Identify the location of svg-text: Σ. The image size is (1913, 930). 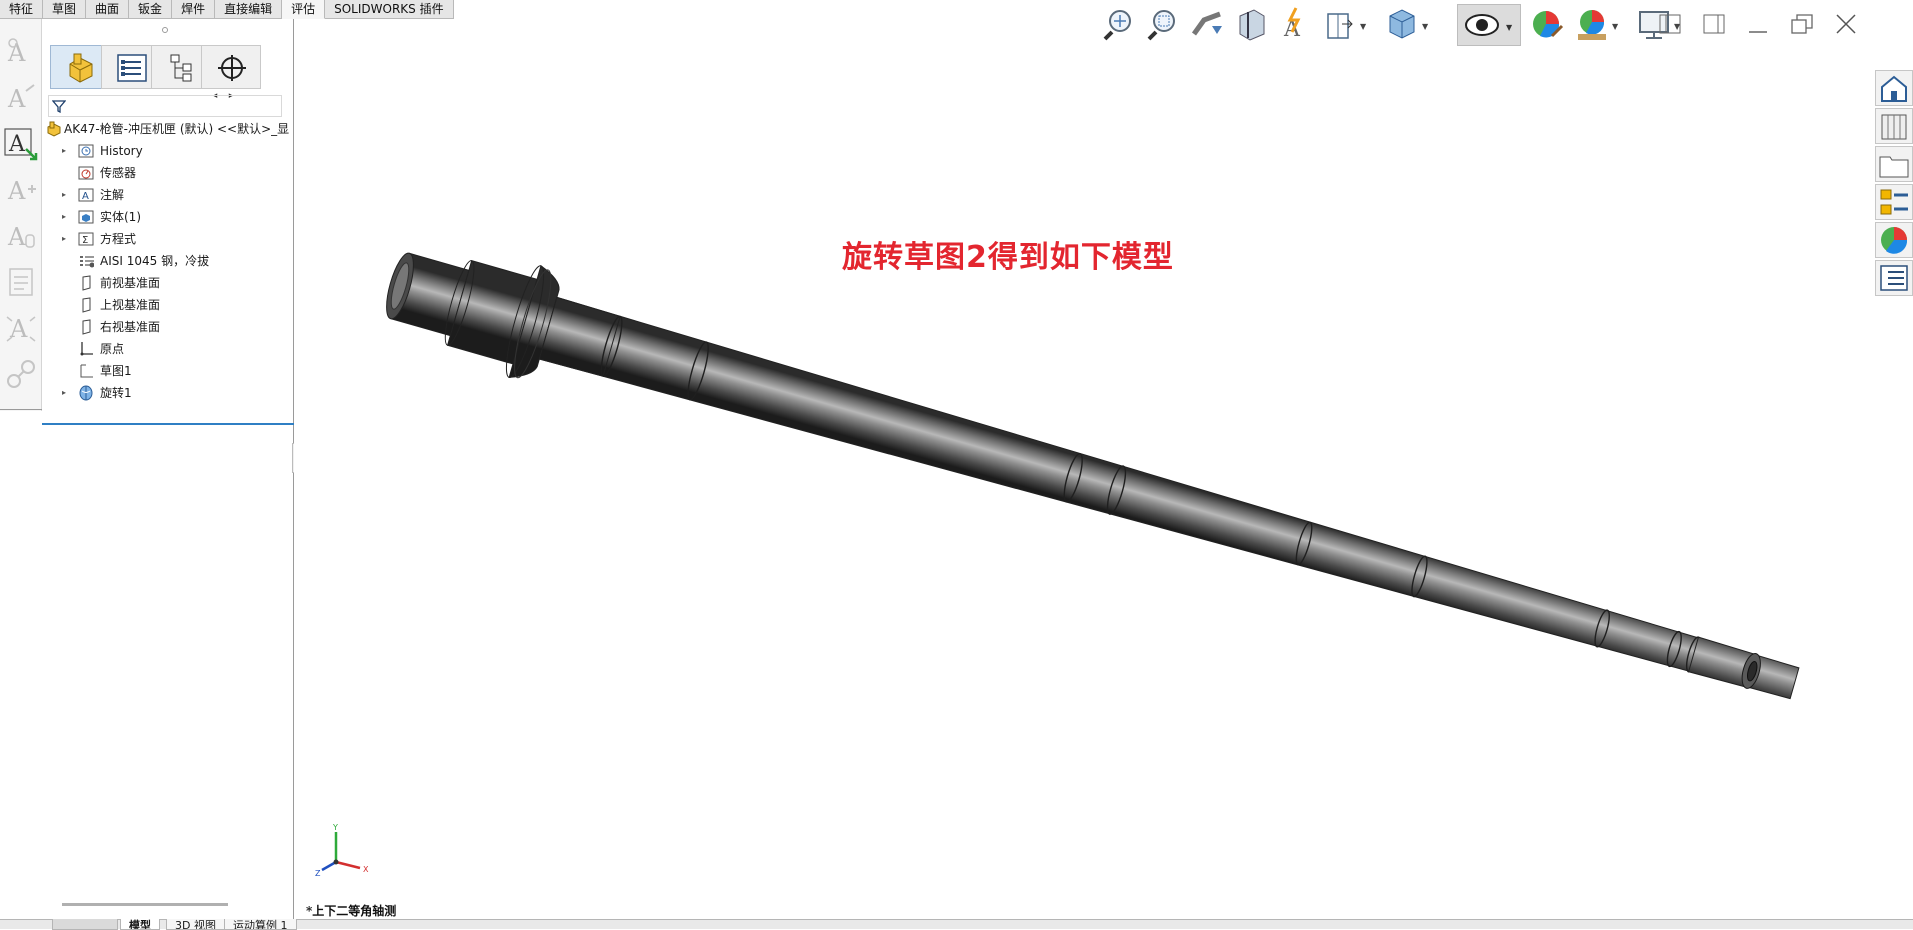
(85, 240).